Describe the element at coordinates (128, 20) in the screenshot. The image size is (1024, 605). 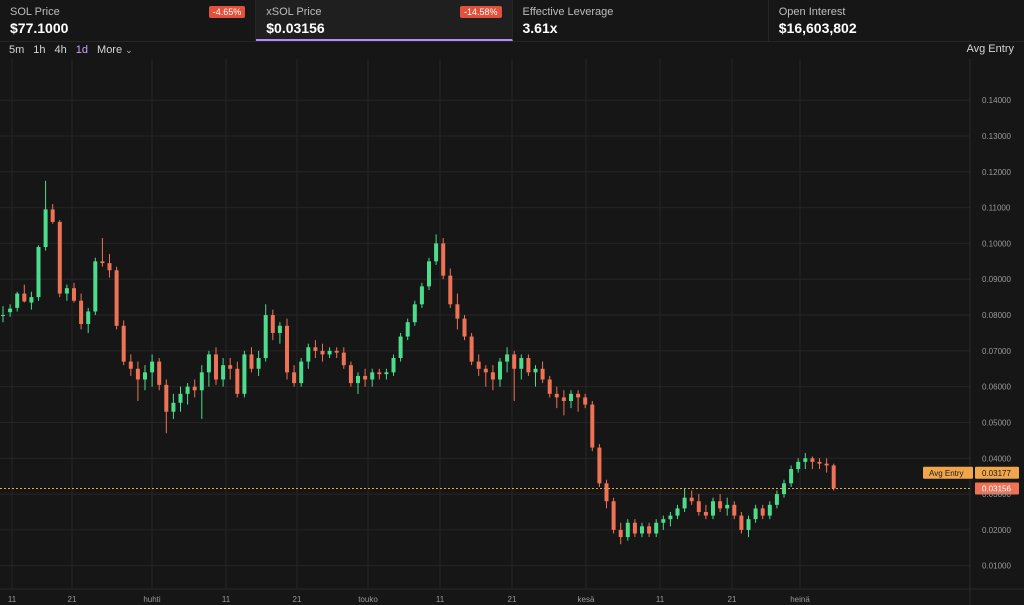
I see `stat-sol-price: SOL Price $77.1000 -4.65%` at that location.